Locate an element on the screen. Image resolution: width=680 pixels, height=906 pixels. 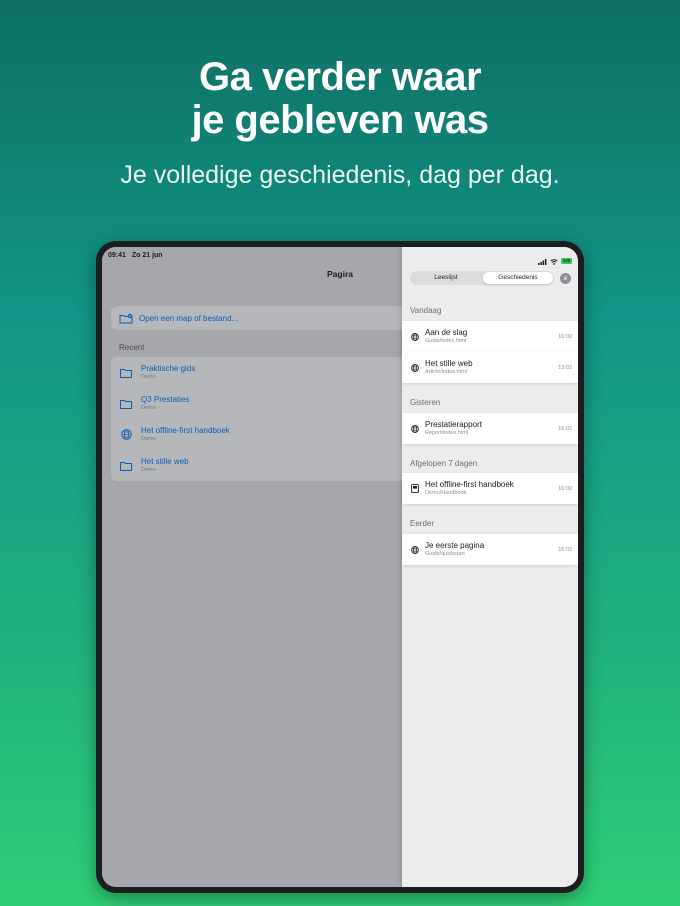
status-bar-right: 100 is located at coordinates (555, 261).